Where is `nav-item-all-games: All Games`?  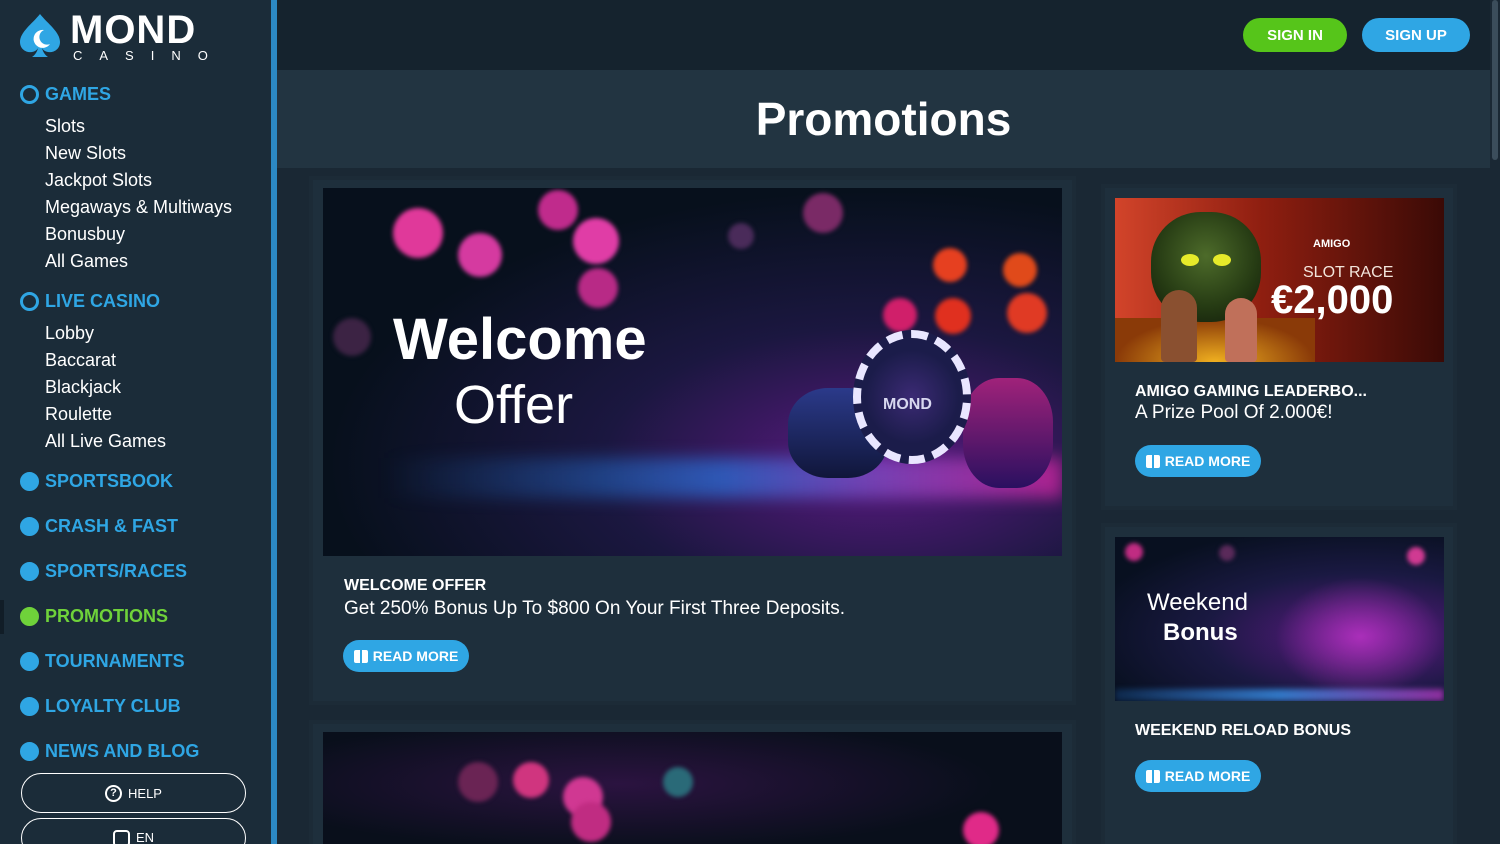 nav-item-all-games: All Games is located at coordinates (86, 261).